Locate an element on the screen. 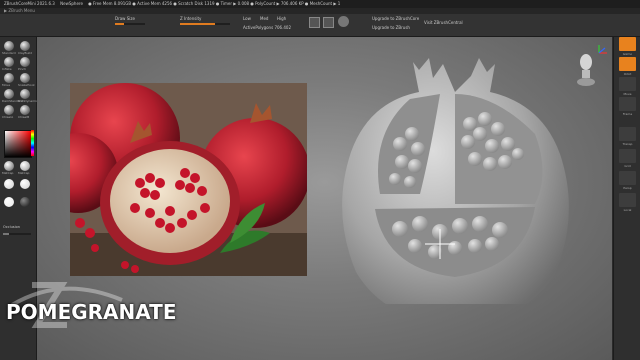 This screenshot has height=360, width=640. move-label: Move is located at coordinates (627, 94).